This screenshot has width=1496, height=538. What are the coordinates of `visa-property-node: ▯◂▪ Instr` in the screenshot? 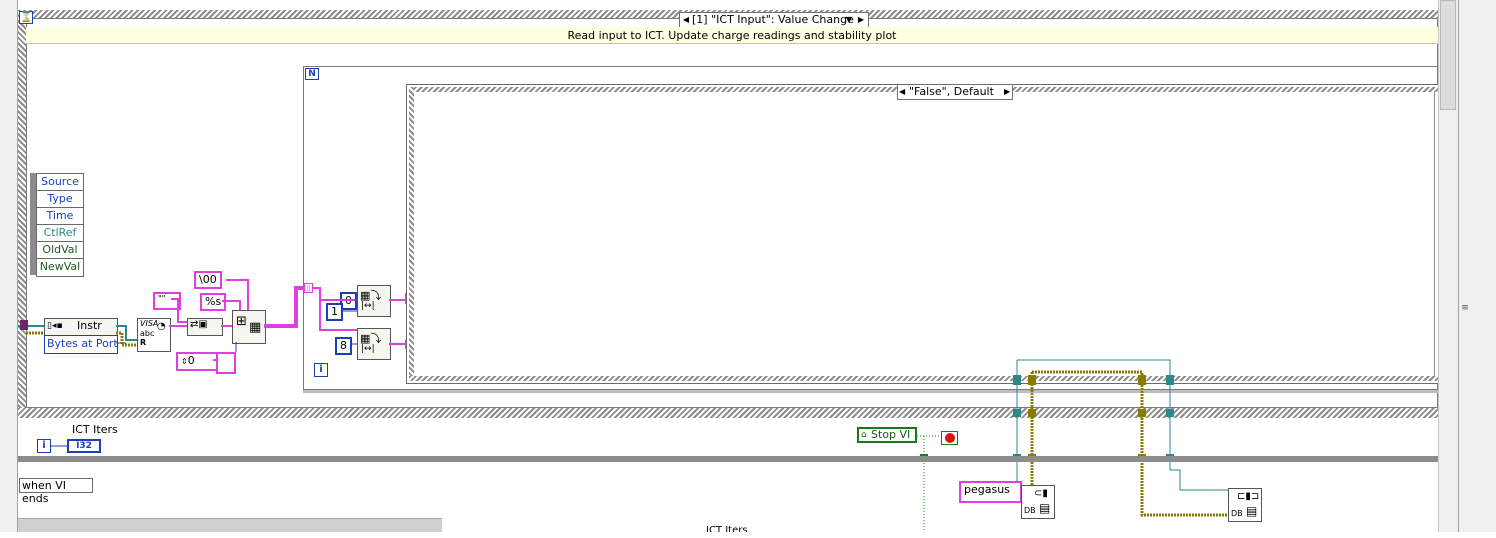 It's located at (81, 327).